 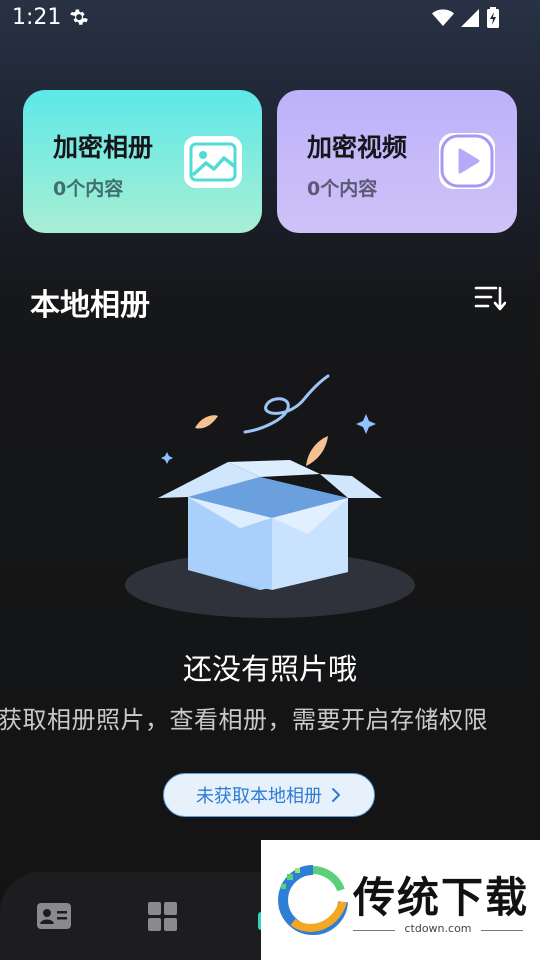 I want to click on grid-icon, so click(x=163, y=916).